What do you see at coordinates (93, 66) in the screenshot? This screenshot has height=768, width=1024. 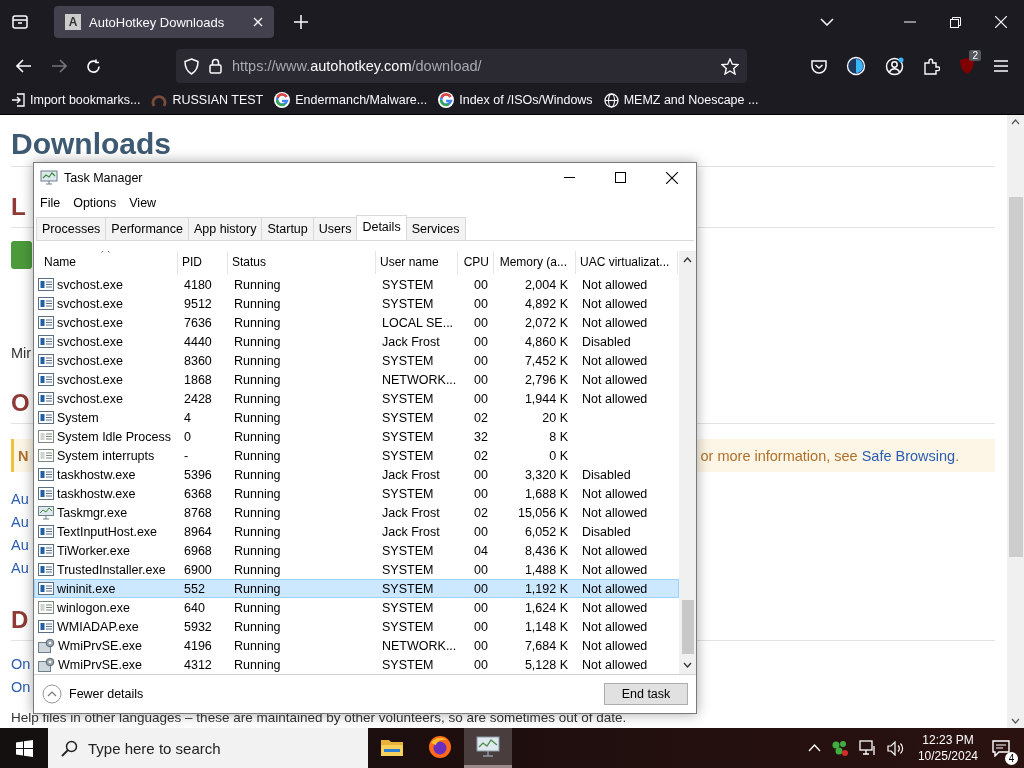 I see `reload-icon` at bounding box center [93, 66].